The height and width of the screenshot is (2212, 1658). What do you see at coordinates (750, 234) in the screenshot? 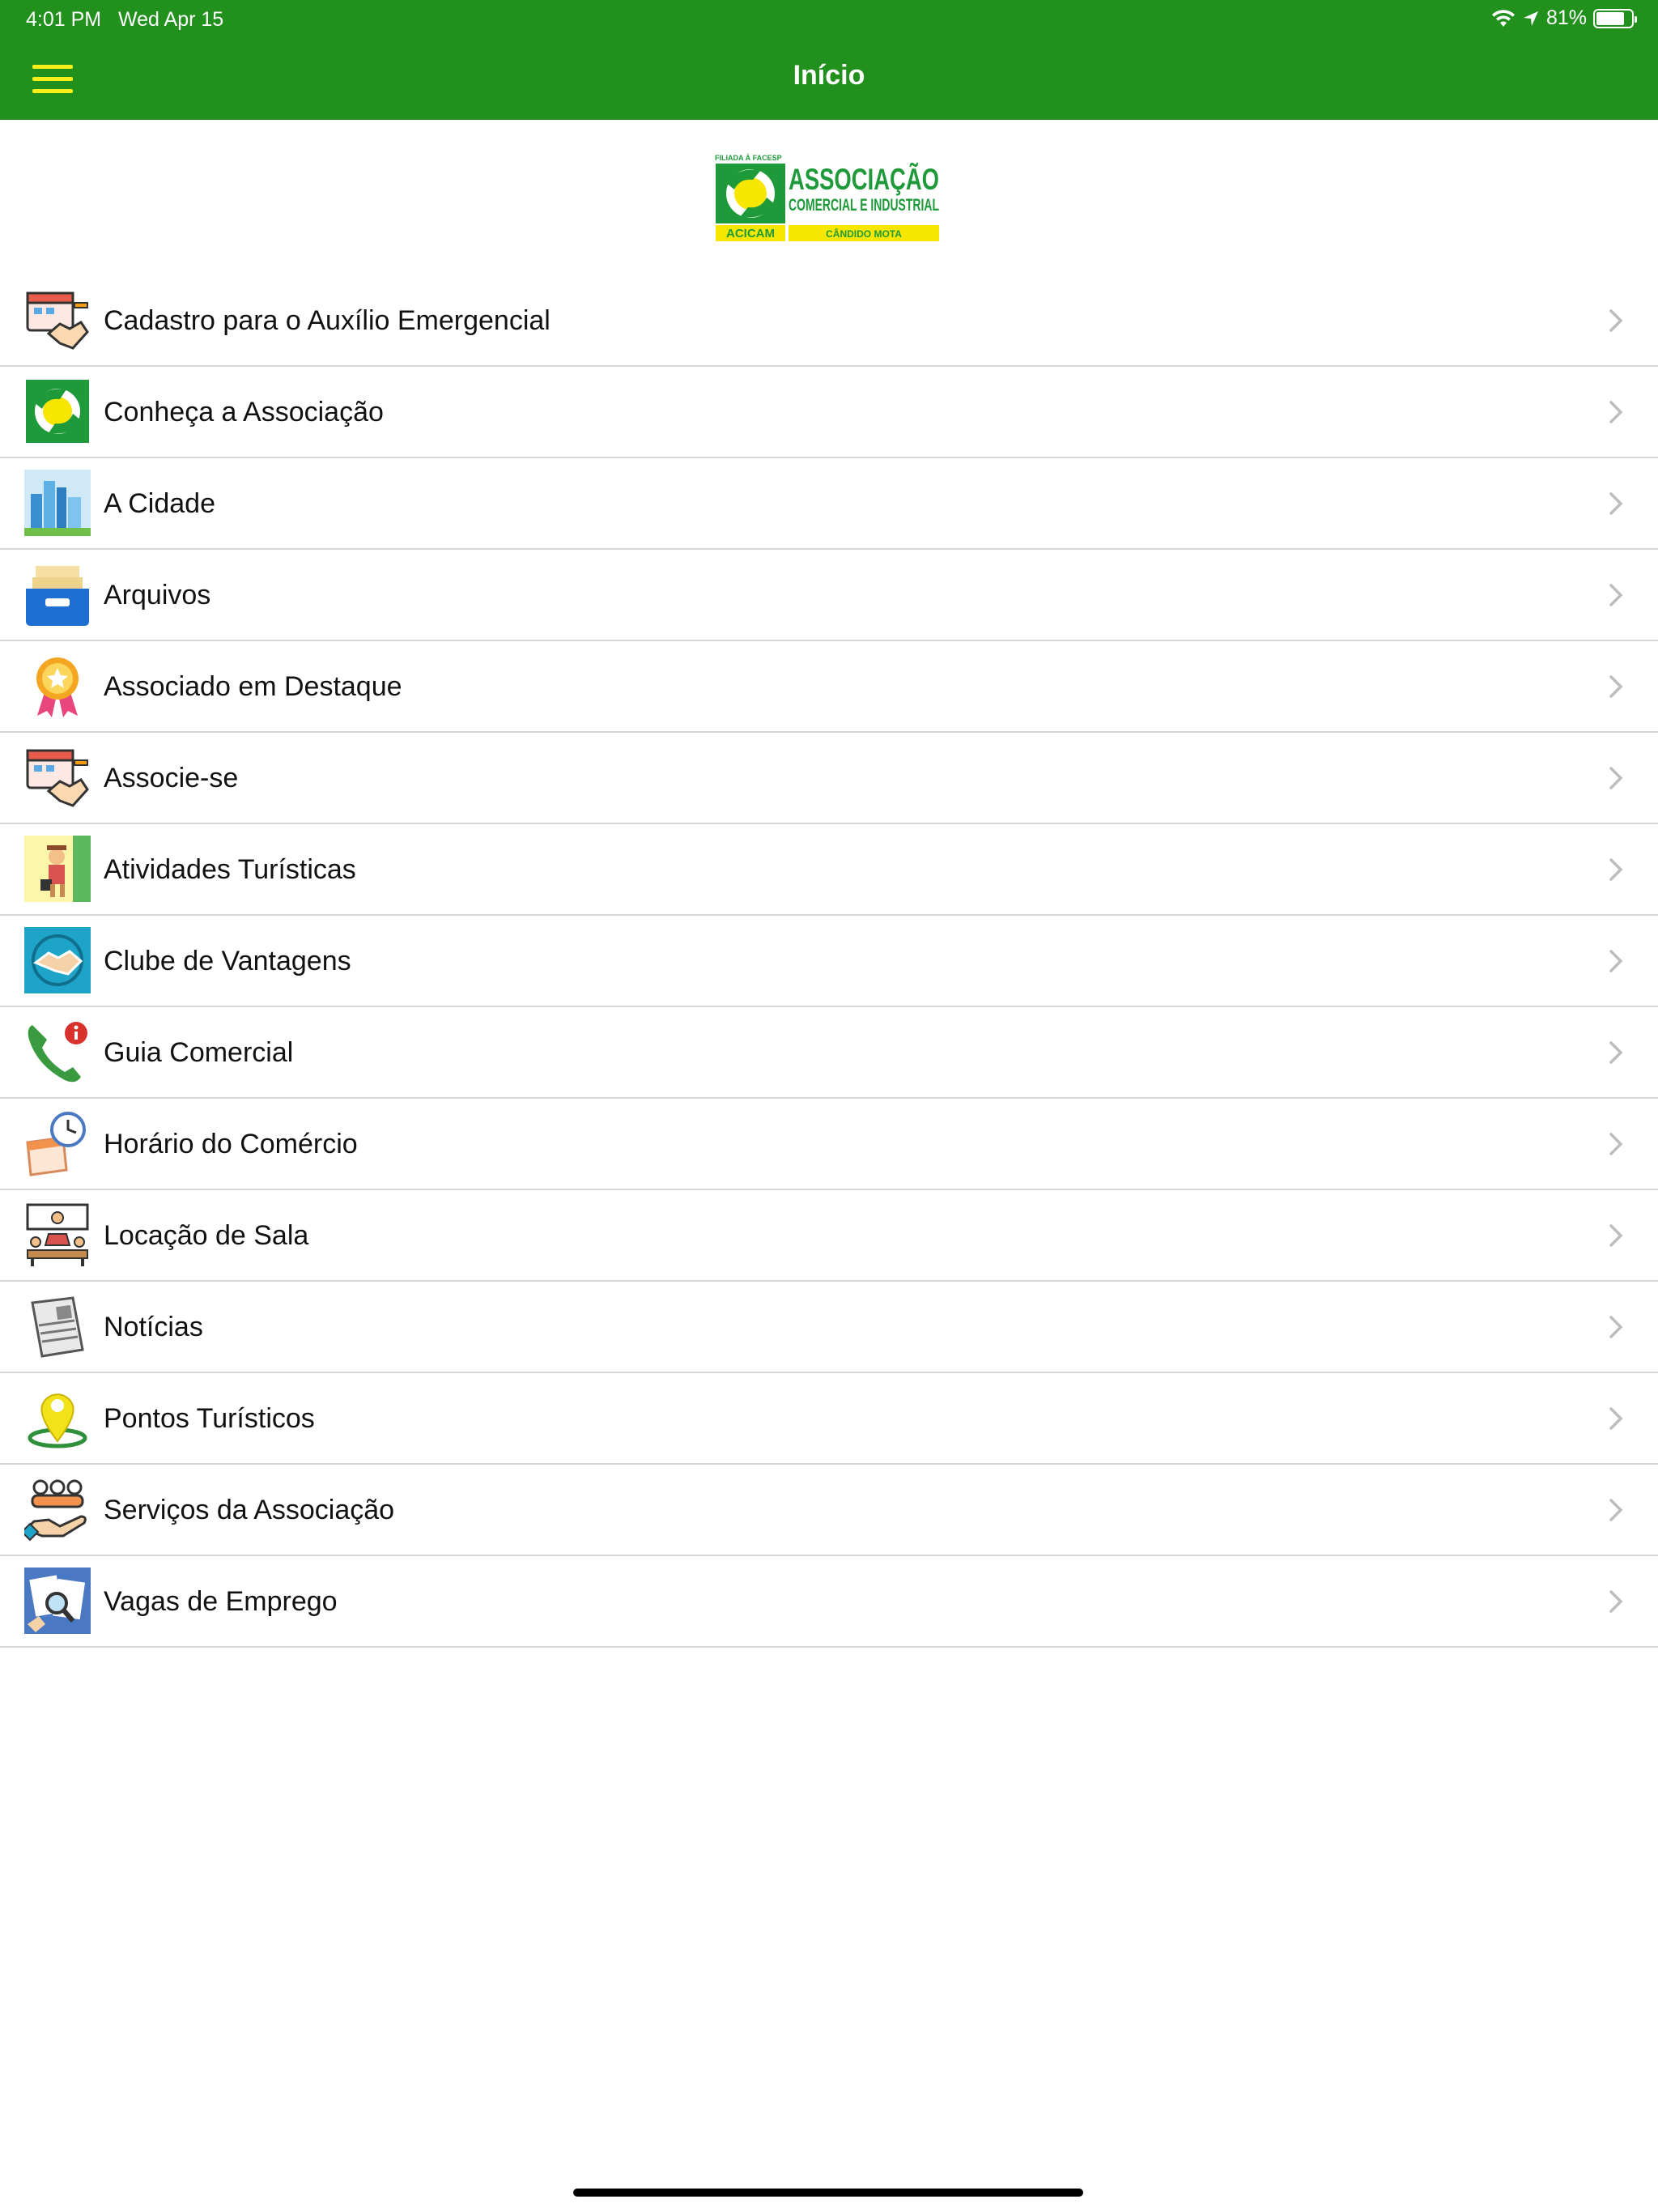
I see `logo-badge-left: ACICAM` at bounding box center [750, 234].